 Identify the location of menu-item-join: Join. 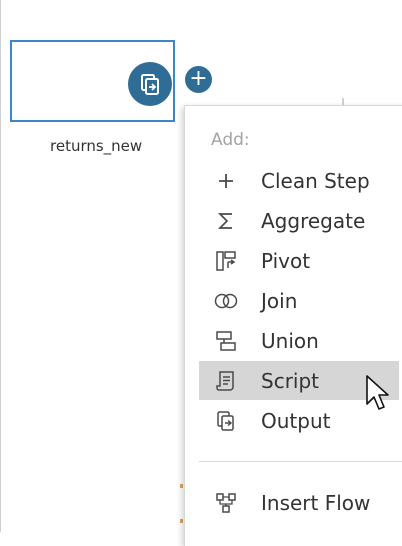
(299, 300).